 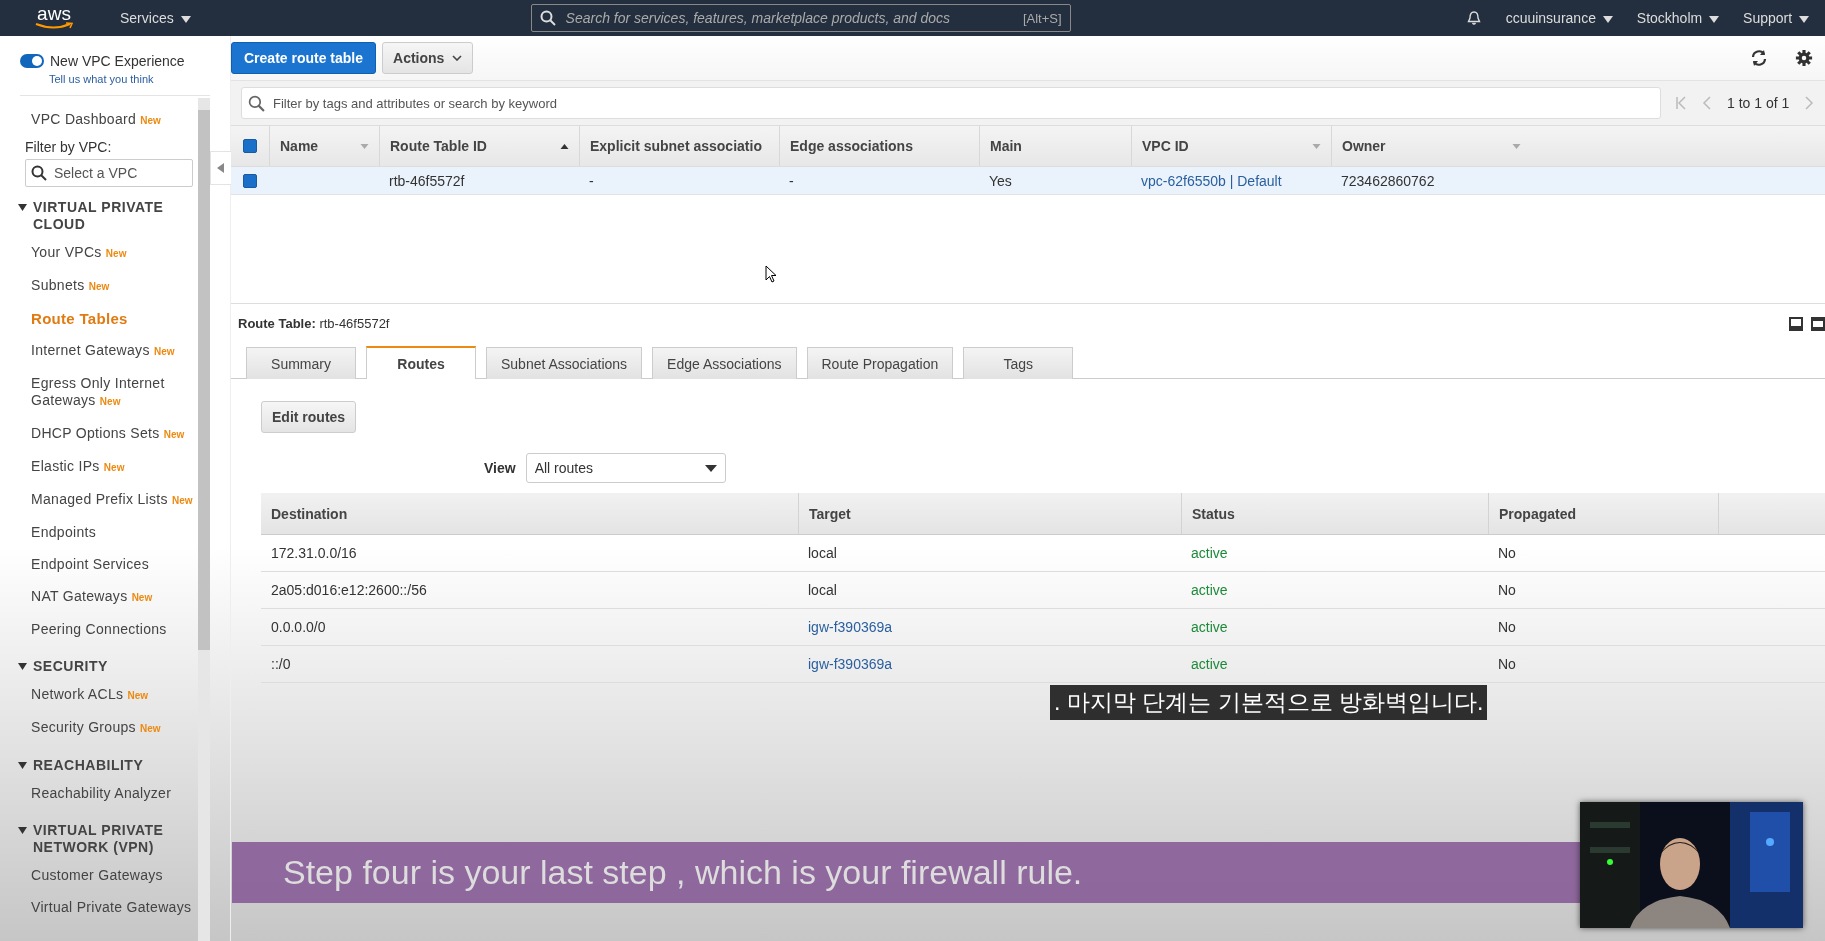 What do you see at coordinates (679, 146) in the screenshot?
I see `column-header: Explicit subnet associatio` at bounding box center [679, 146].